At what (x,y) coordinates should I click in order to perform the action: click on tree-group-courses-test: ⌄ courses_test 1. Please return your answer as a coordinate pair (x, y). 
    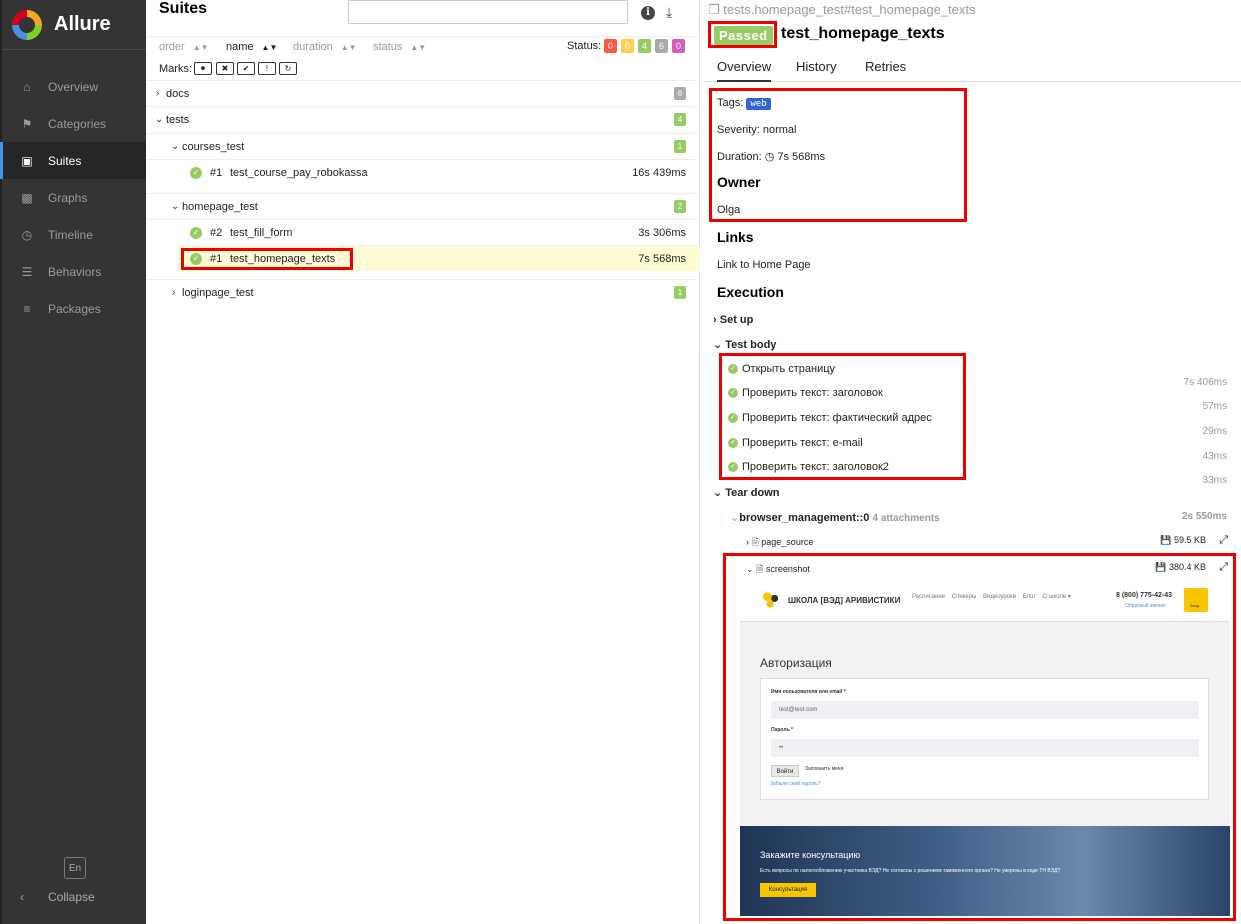
    Looking at the image, I should click on (423, 146).